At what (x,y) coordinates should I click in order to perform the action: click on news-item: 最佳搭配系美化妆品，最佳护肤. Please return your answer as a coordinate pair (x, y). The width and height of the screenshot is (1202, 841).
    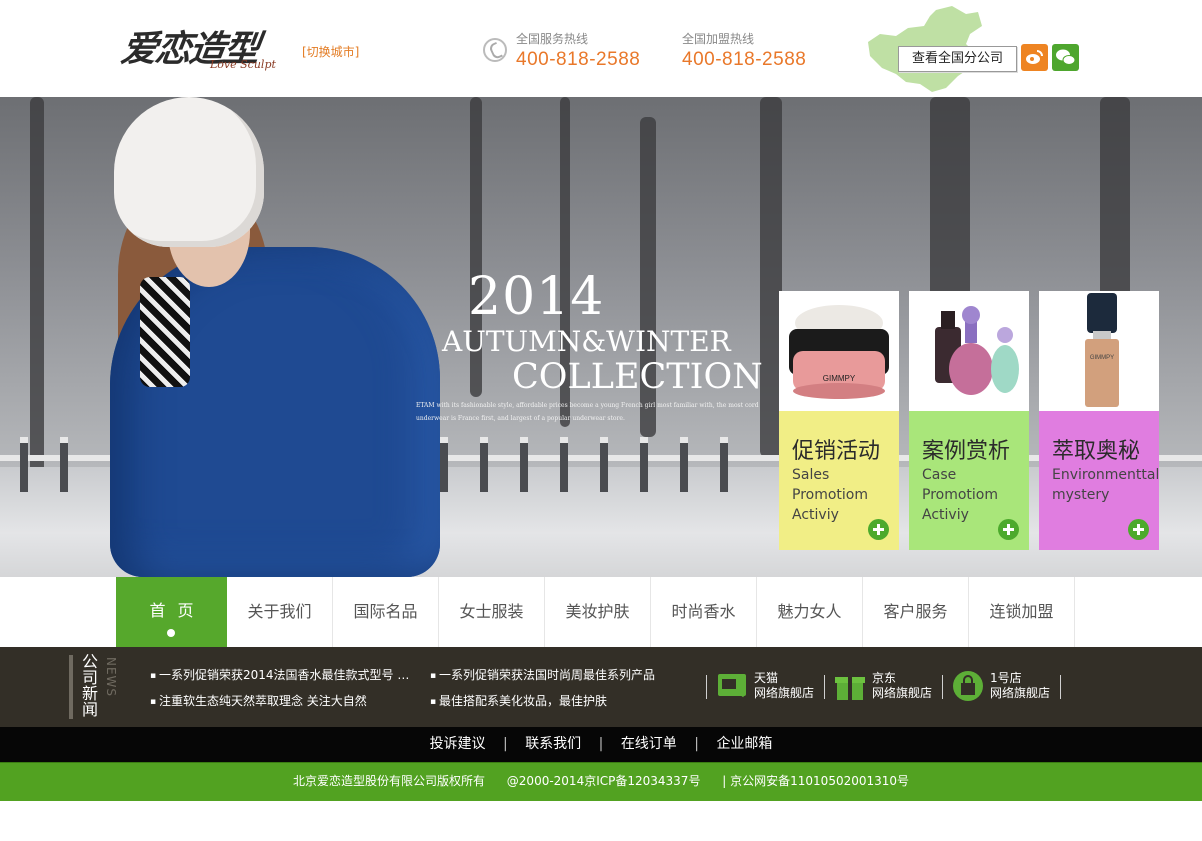
    Looking at the image, I should click on (518, 700).